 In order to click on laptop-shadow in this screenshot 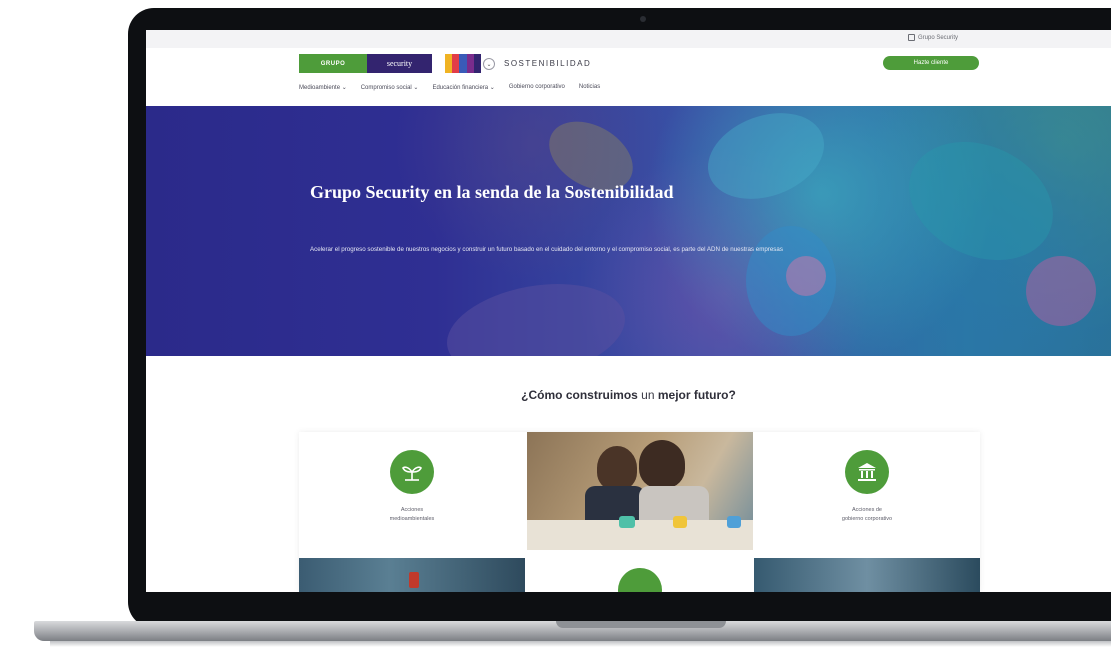, I will do `click(580, 644)`.